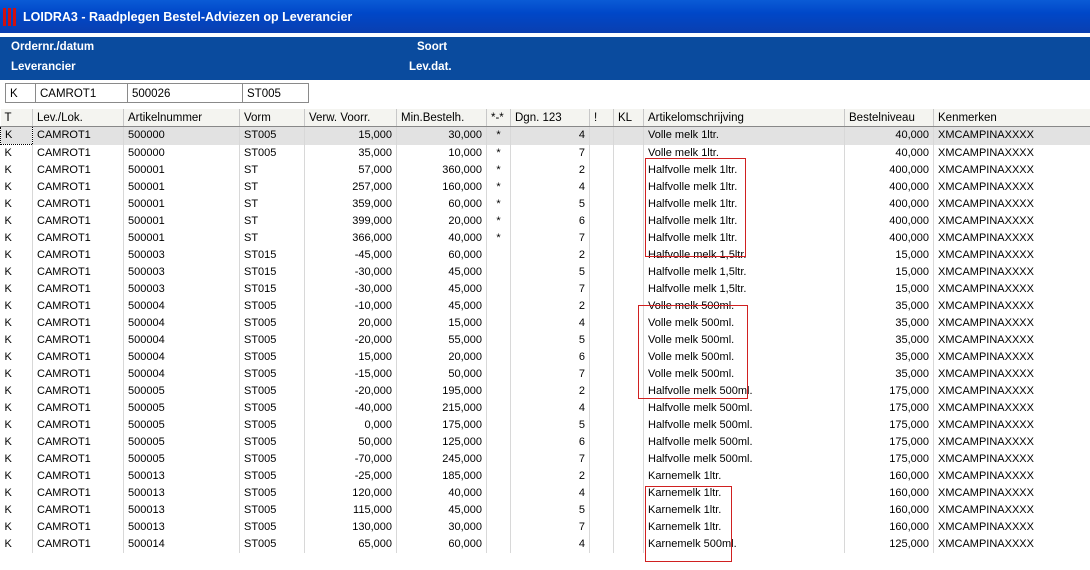  What do you see at coordinates (628, 118) in the screenshot?
I see `col-kl-header: KL` at bounding box center [628, 118].